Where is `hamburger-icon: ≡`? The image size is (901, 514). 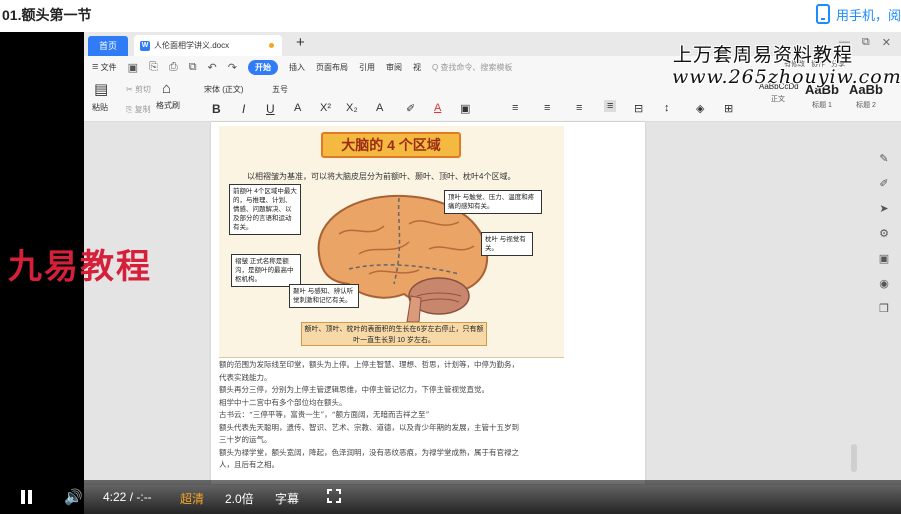 hamburger-icon: ≡ is located at coordinates (95, 67).